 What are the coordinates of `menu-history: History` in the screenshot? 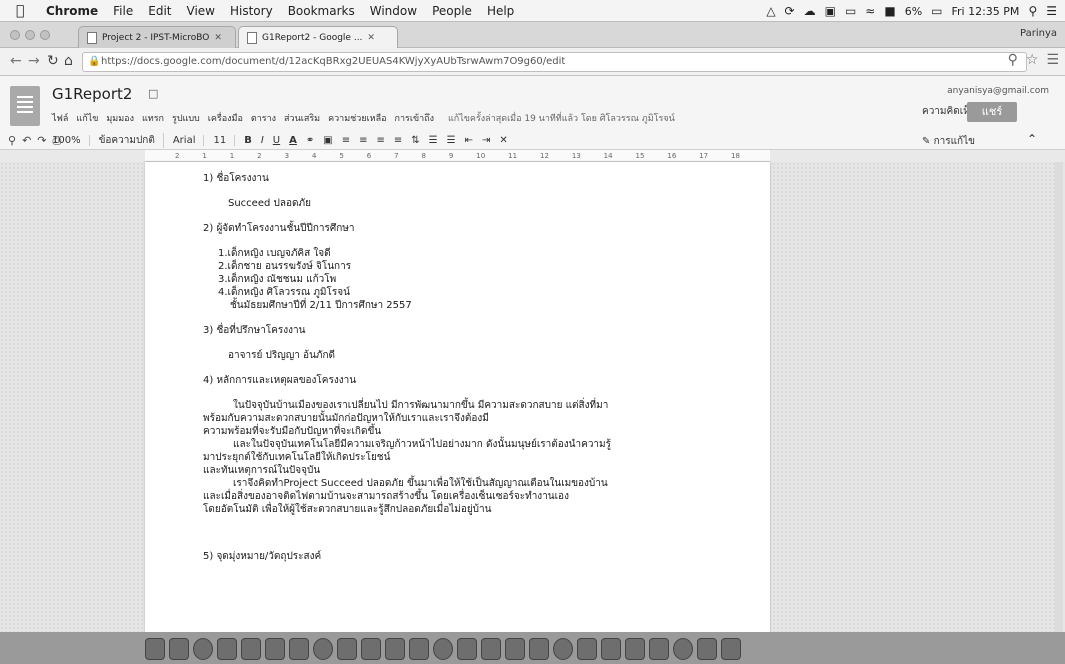 It's located at (251, 11).